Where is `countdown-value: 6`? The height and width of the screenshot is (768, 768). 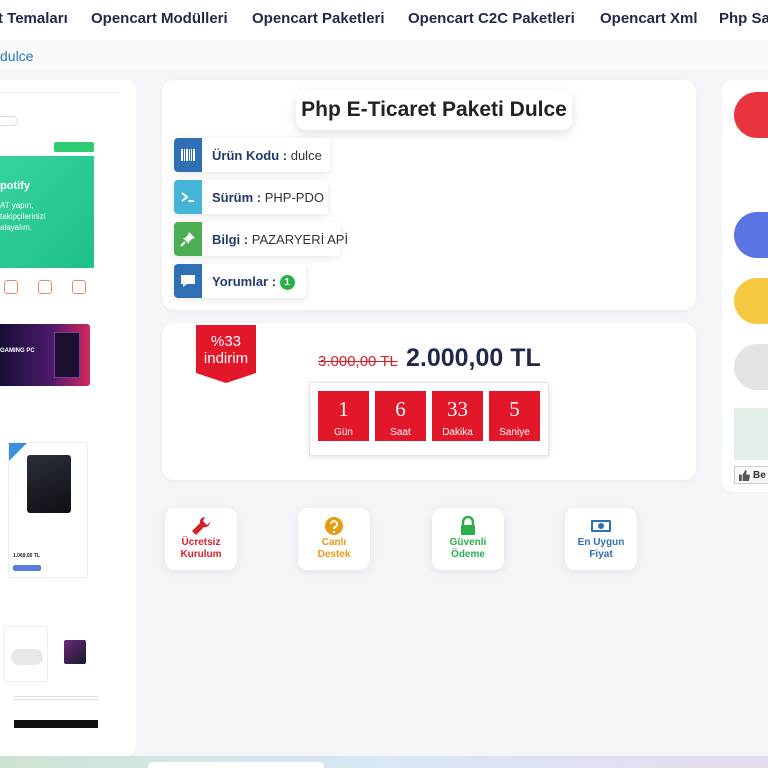 countdown-value: 6 is located at coordinates (400, 409).